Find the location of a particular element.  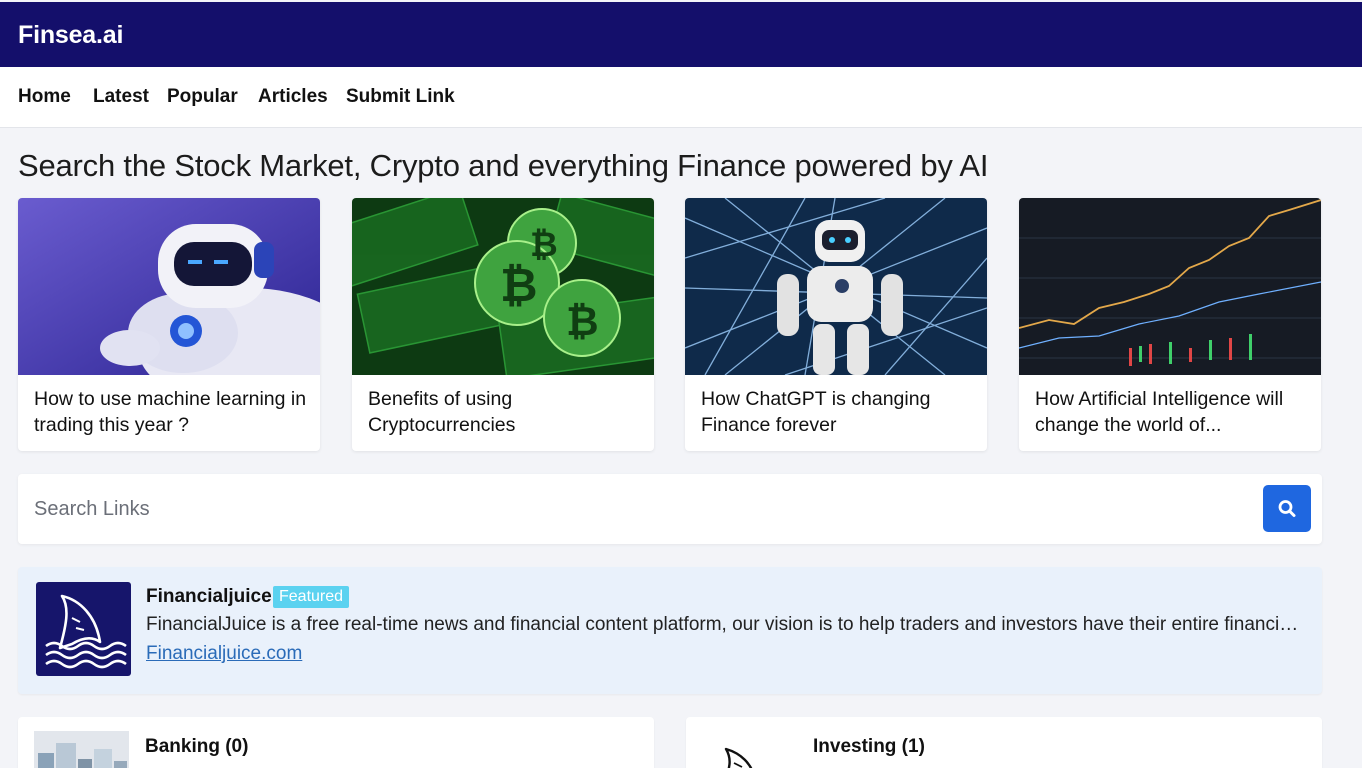

category-title: Investing (1) is located at coordinates (869, 747).